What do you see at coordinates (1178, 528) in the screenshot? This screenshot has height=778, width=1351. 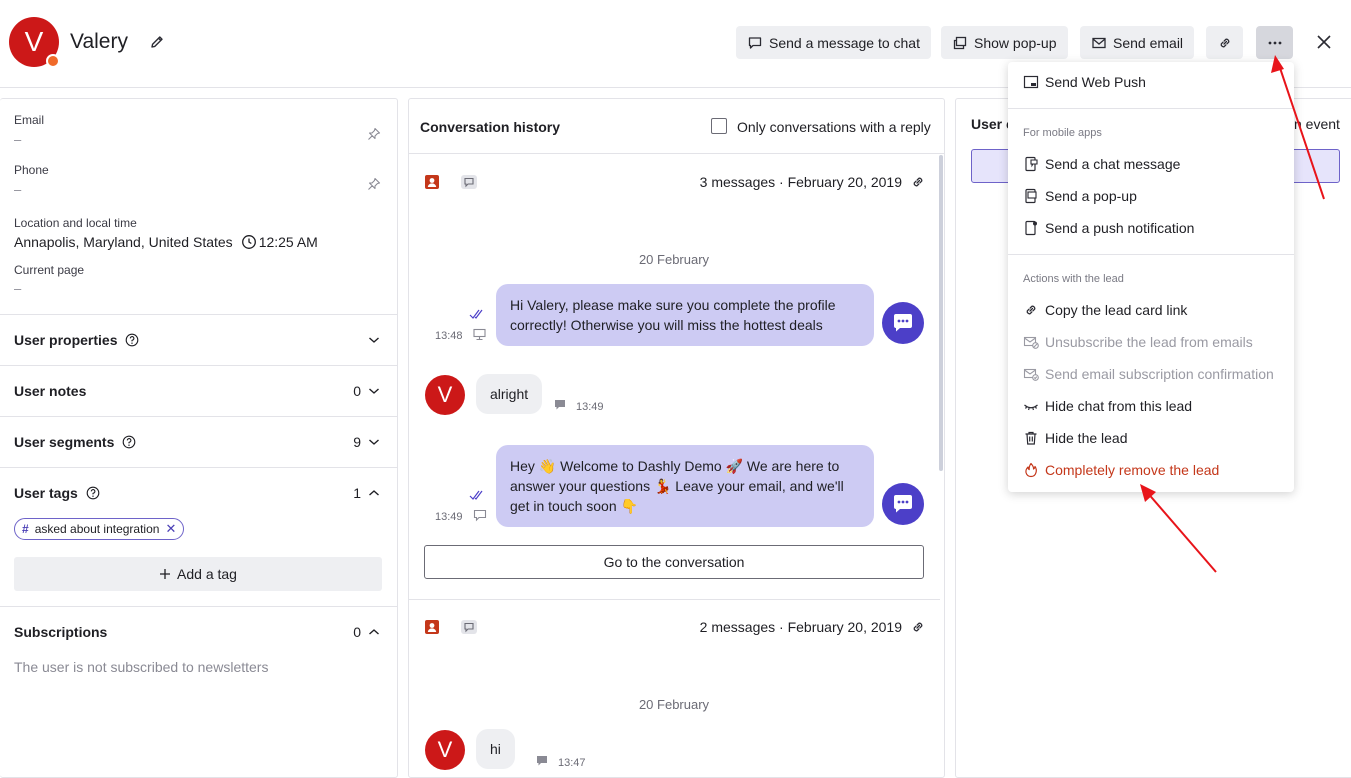 I see `arrow-to-remove-lead` at bounding box center [1178, 528].